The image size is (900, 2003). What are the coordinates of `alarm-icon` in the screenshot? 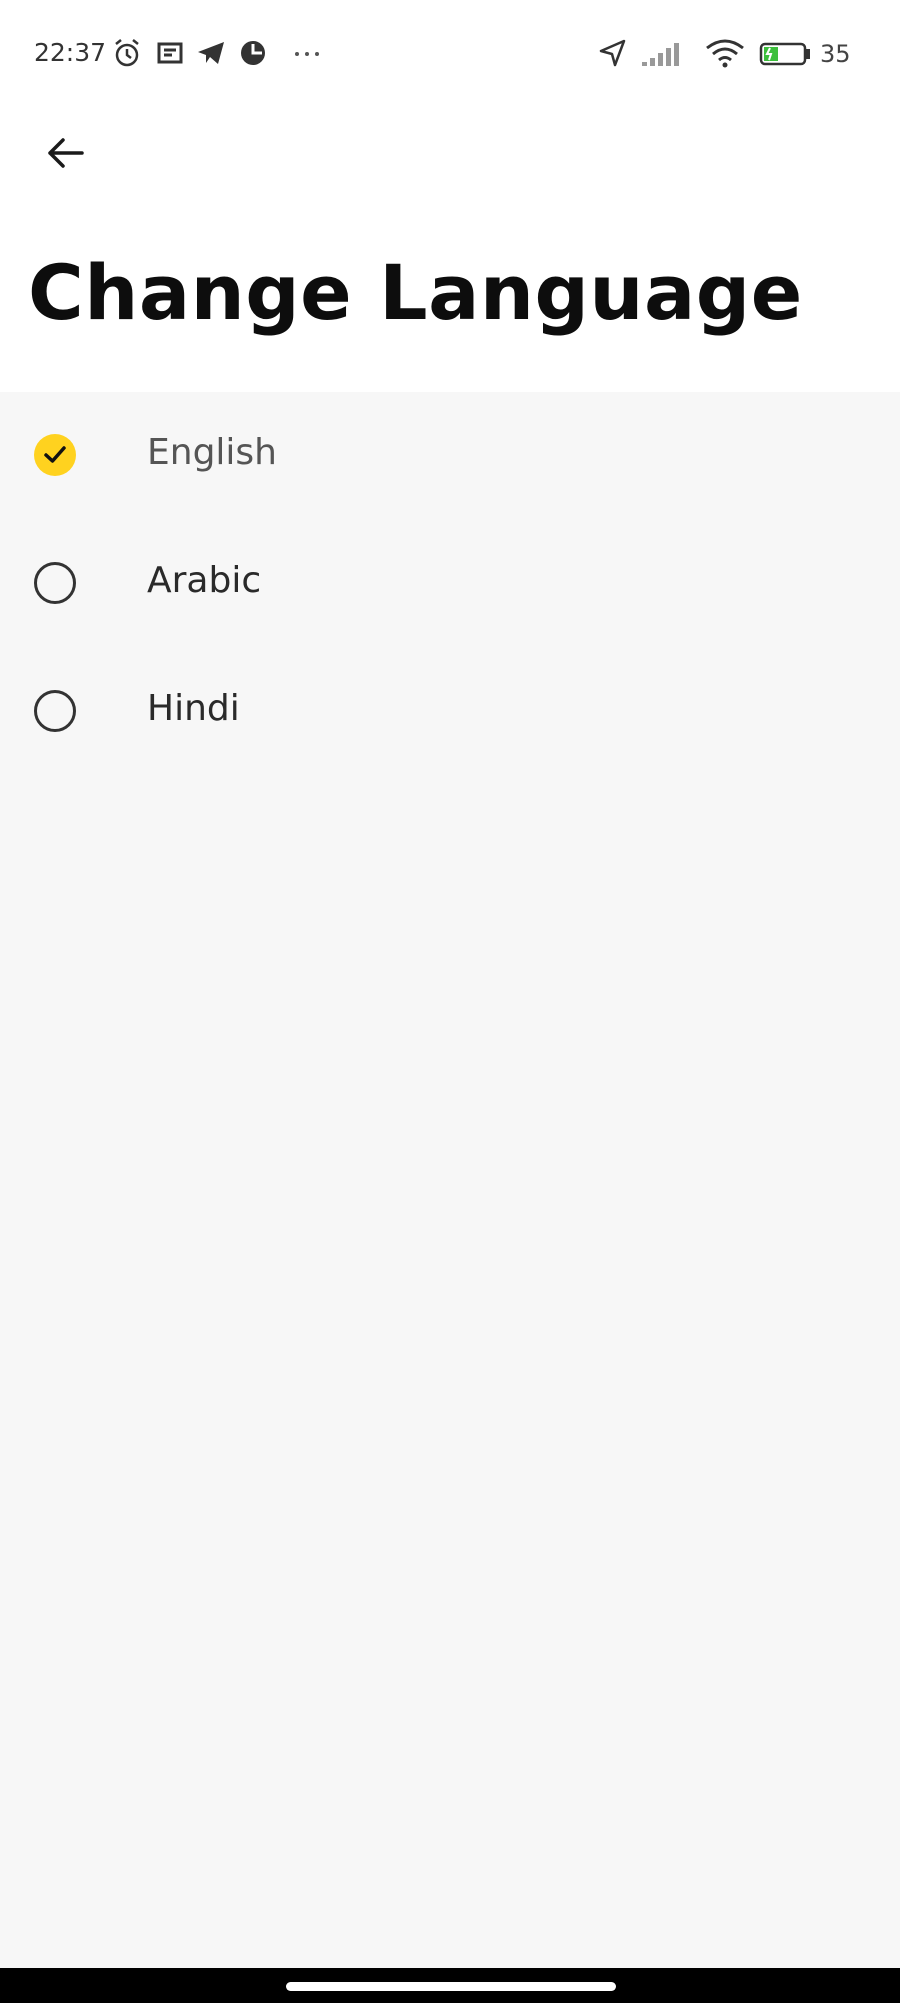 It's located at (127, 53).